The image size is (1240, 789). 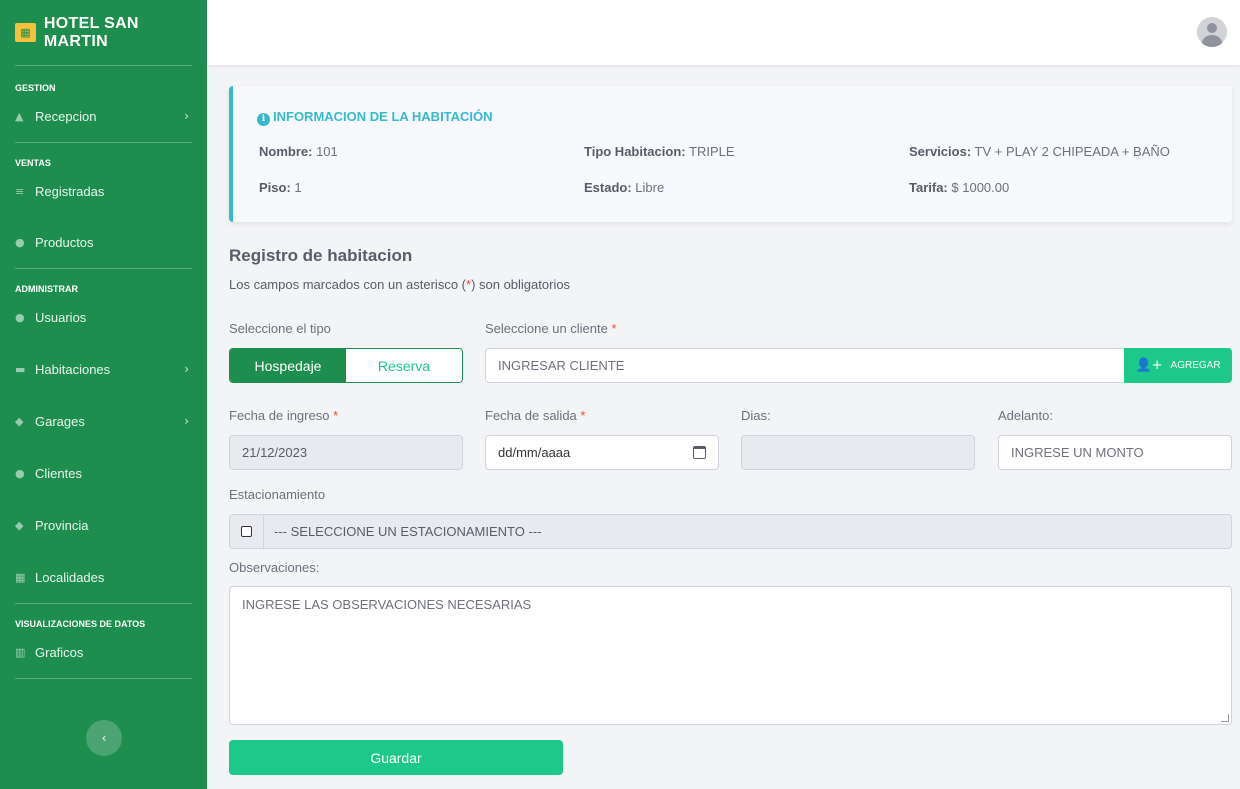 What do you see at coordinates (103, 317) in the screenshot?
I see `sidebar-item-usuarios: ● Usuarios` at bounding box center [103, 317].